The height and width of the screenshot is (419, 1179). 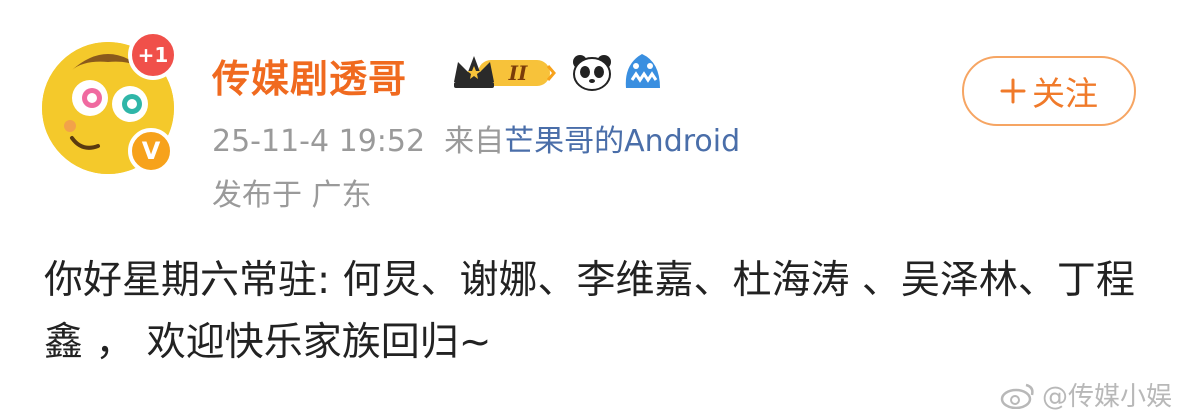 What do you see at coordinates (1017, 396) in the screenshot?
I see `weibo-logo-icon` at bounding box center [1017, 396].